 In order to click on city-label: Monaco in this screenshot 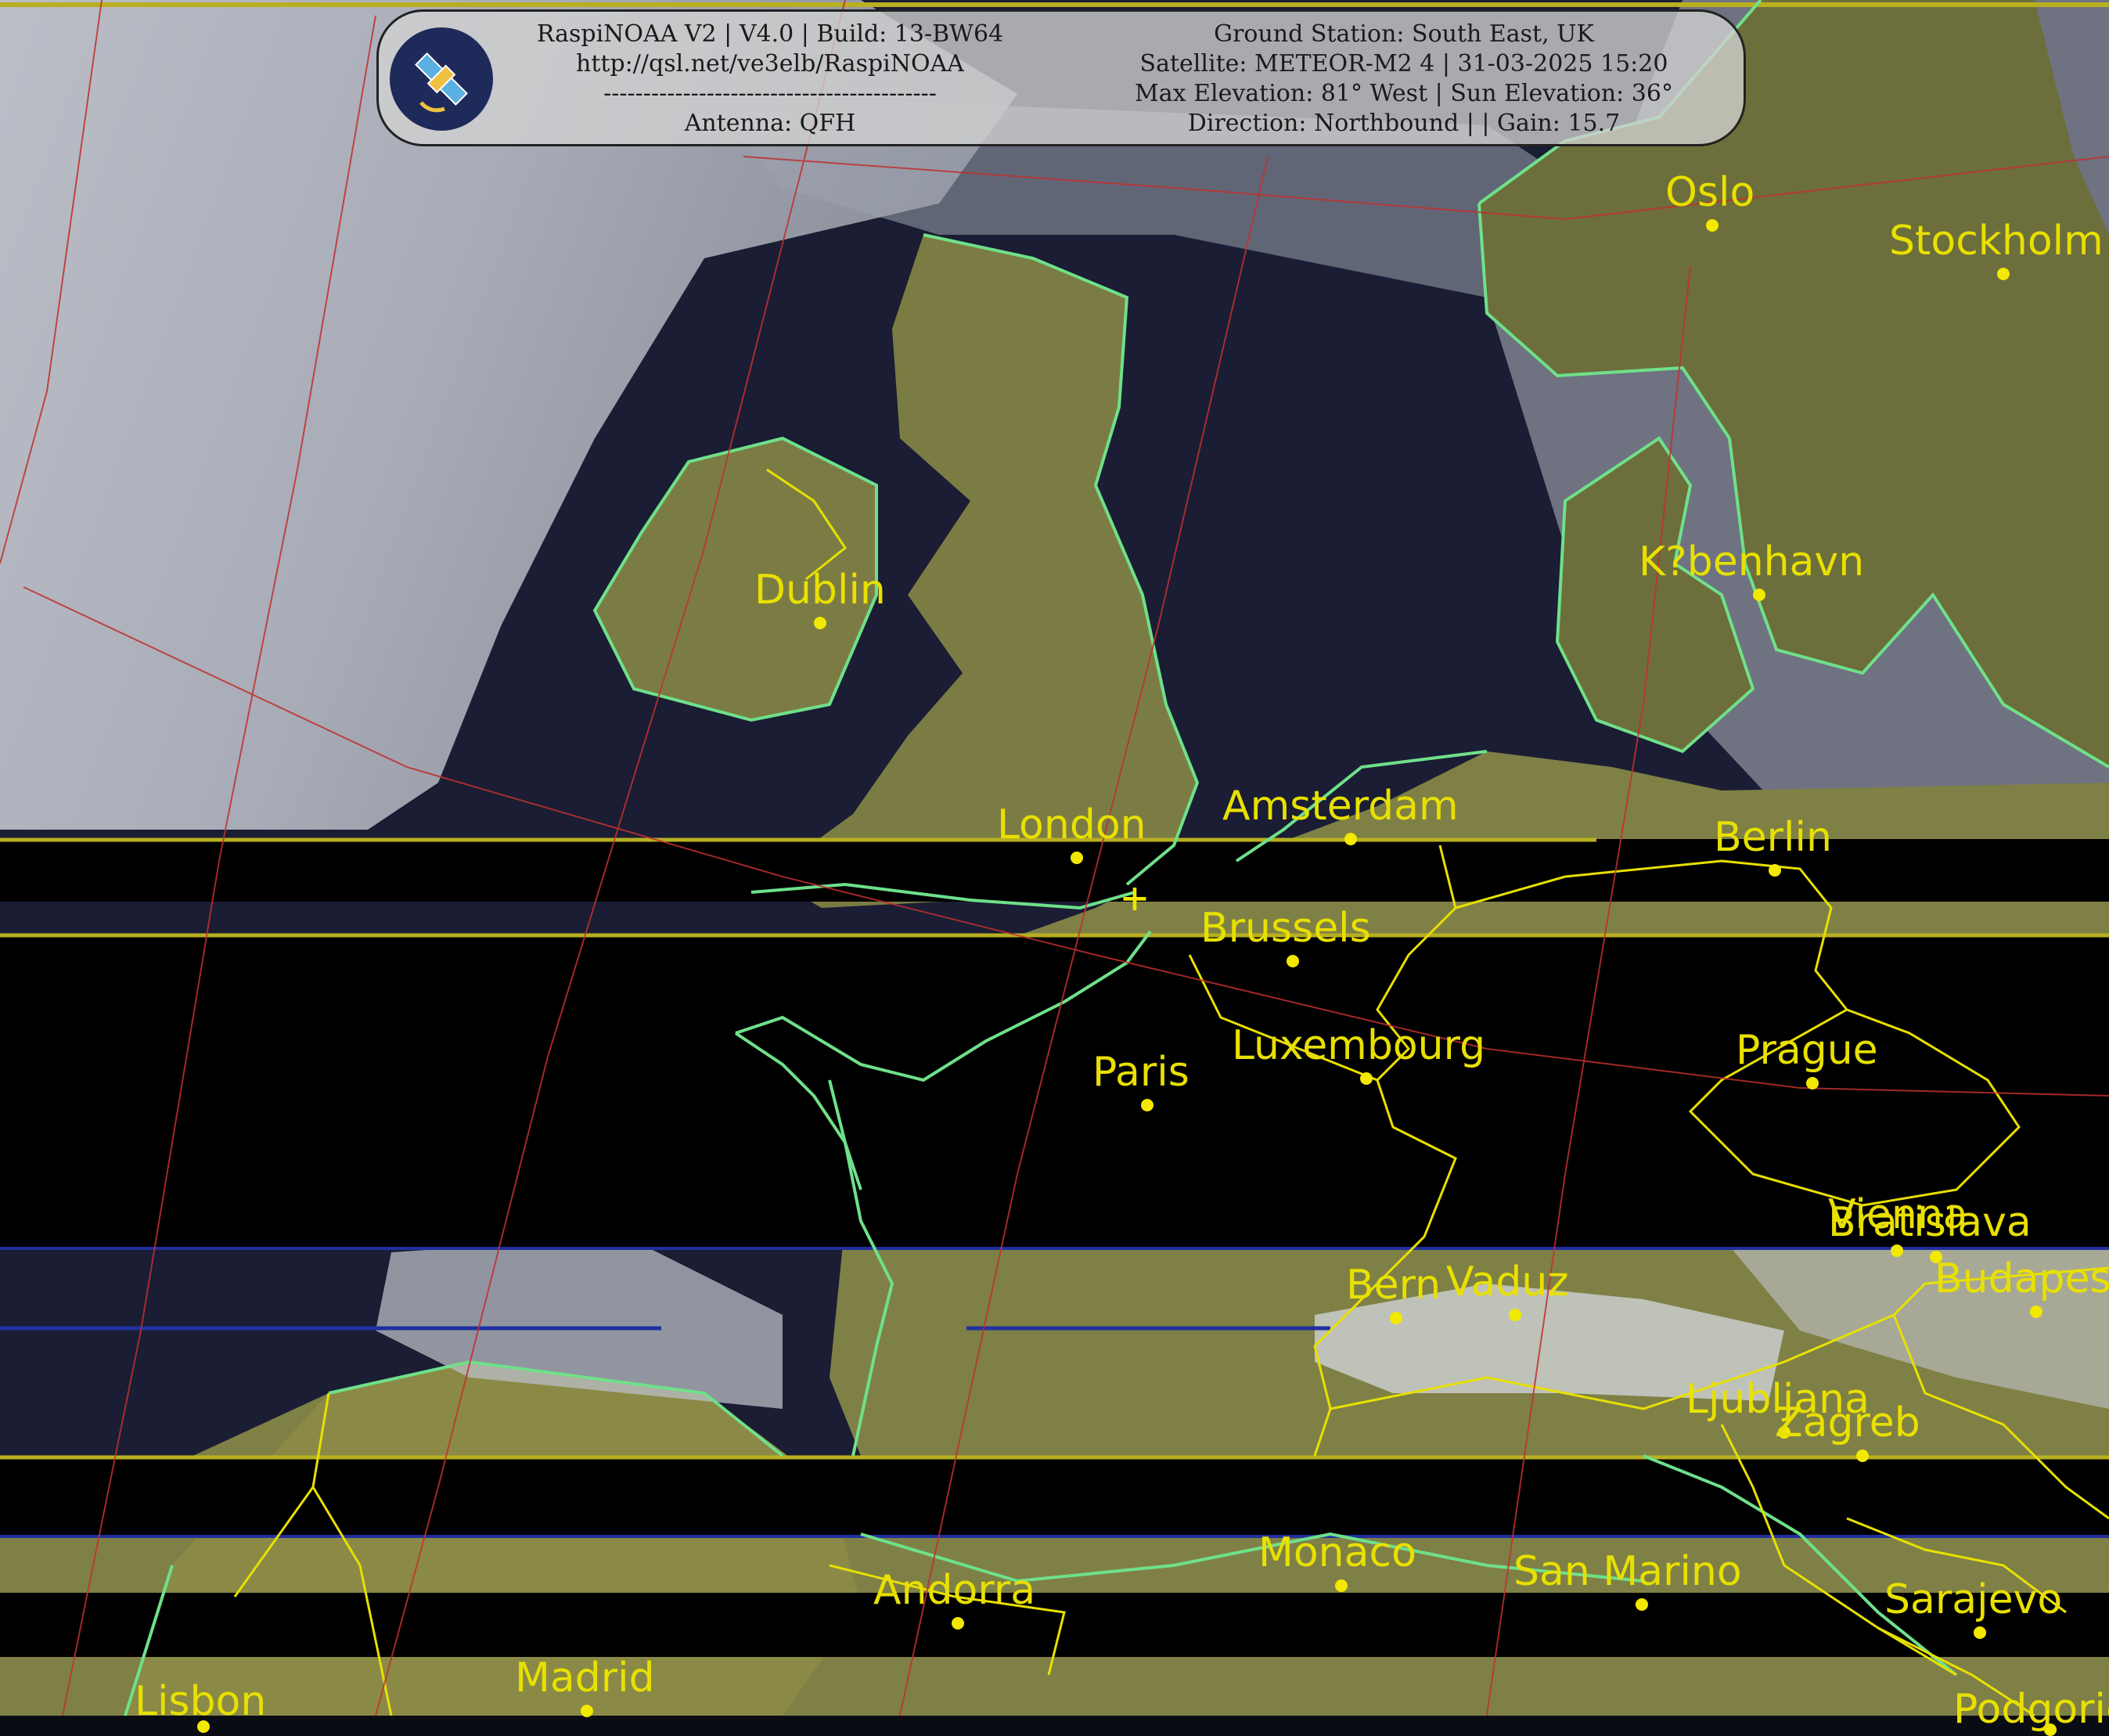, I will do `click(1337, 1553)`.